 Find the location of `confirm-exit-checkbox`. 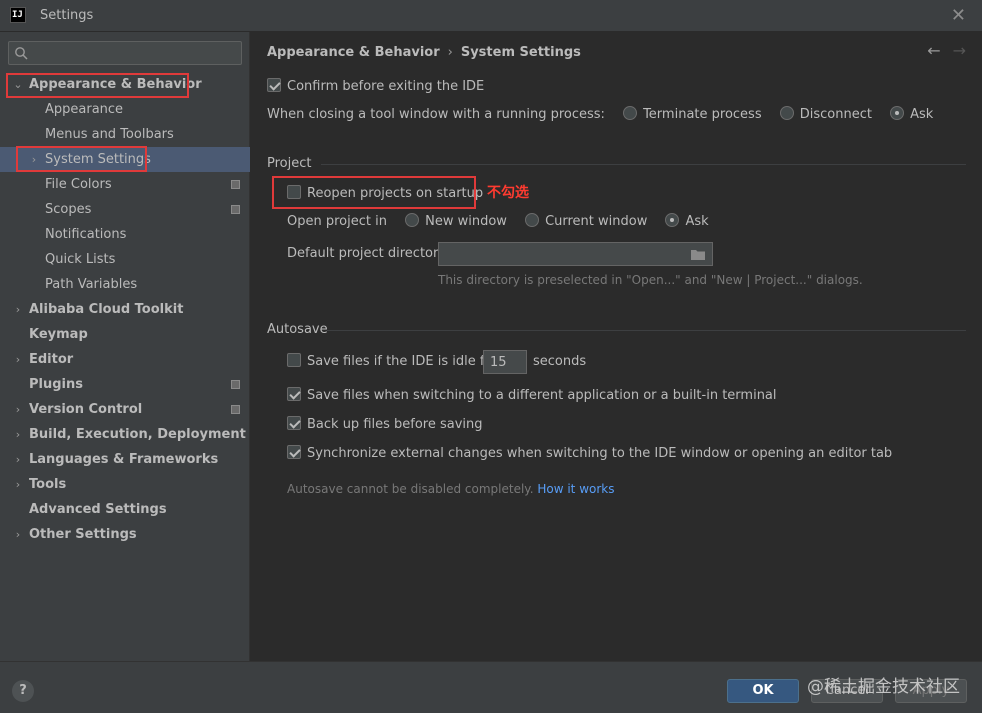

confirm-exit-checkbox is located at coordinates (274, 85).